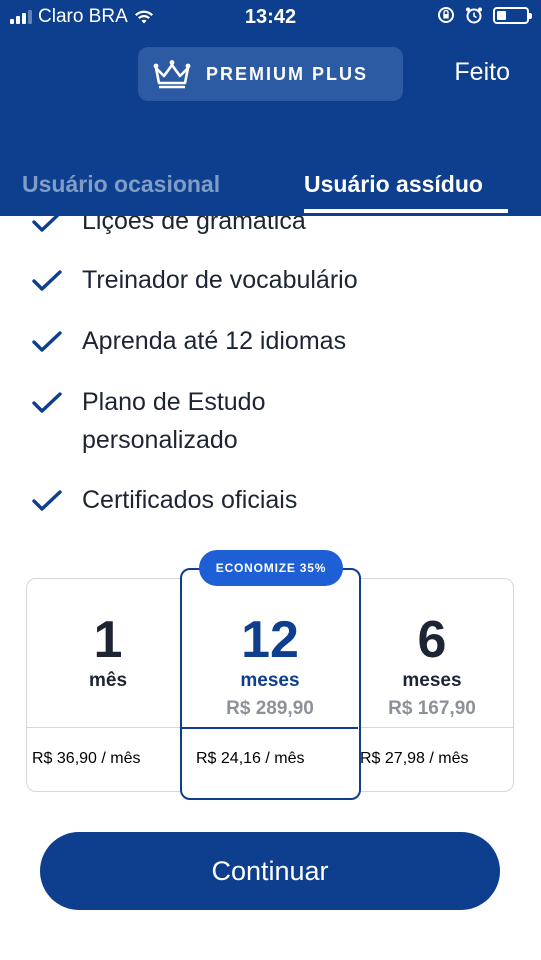  Describe the element at coordinates (270, 728) in the screenshot. I see `plan-12-divider` at that location.